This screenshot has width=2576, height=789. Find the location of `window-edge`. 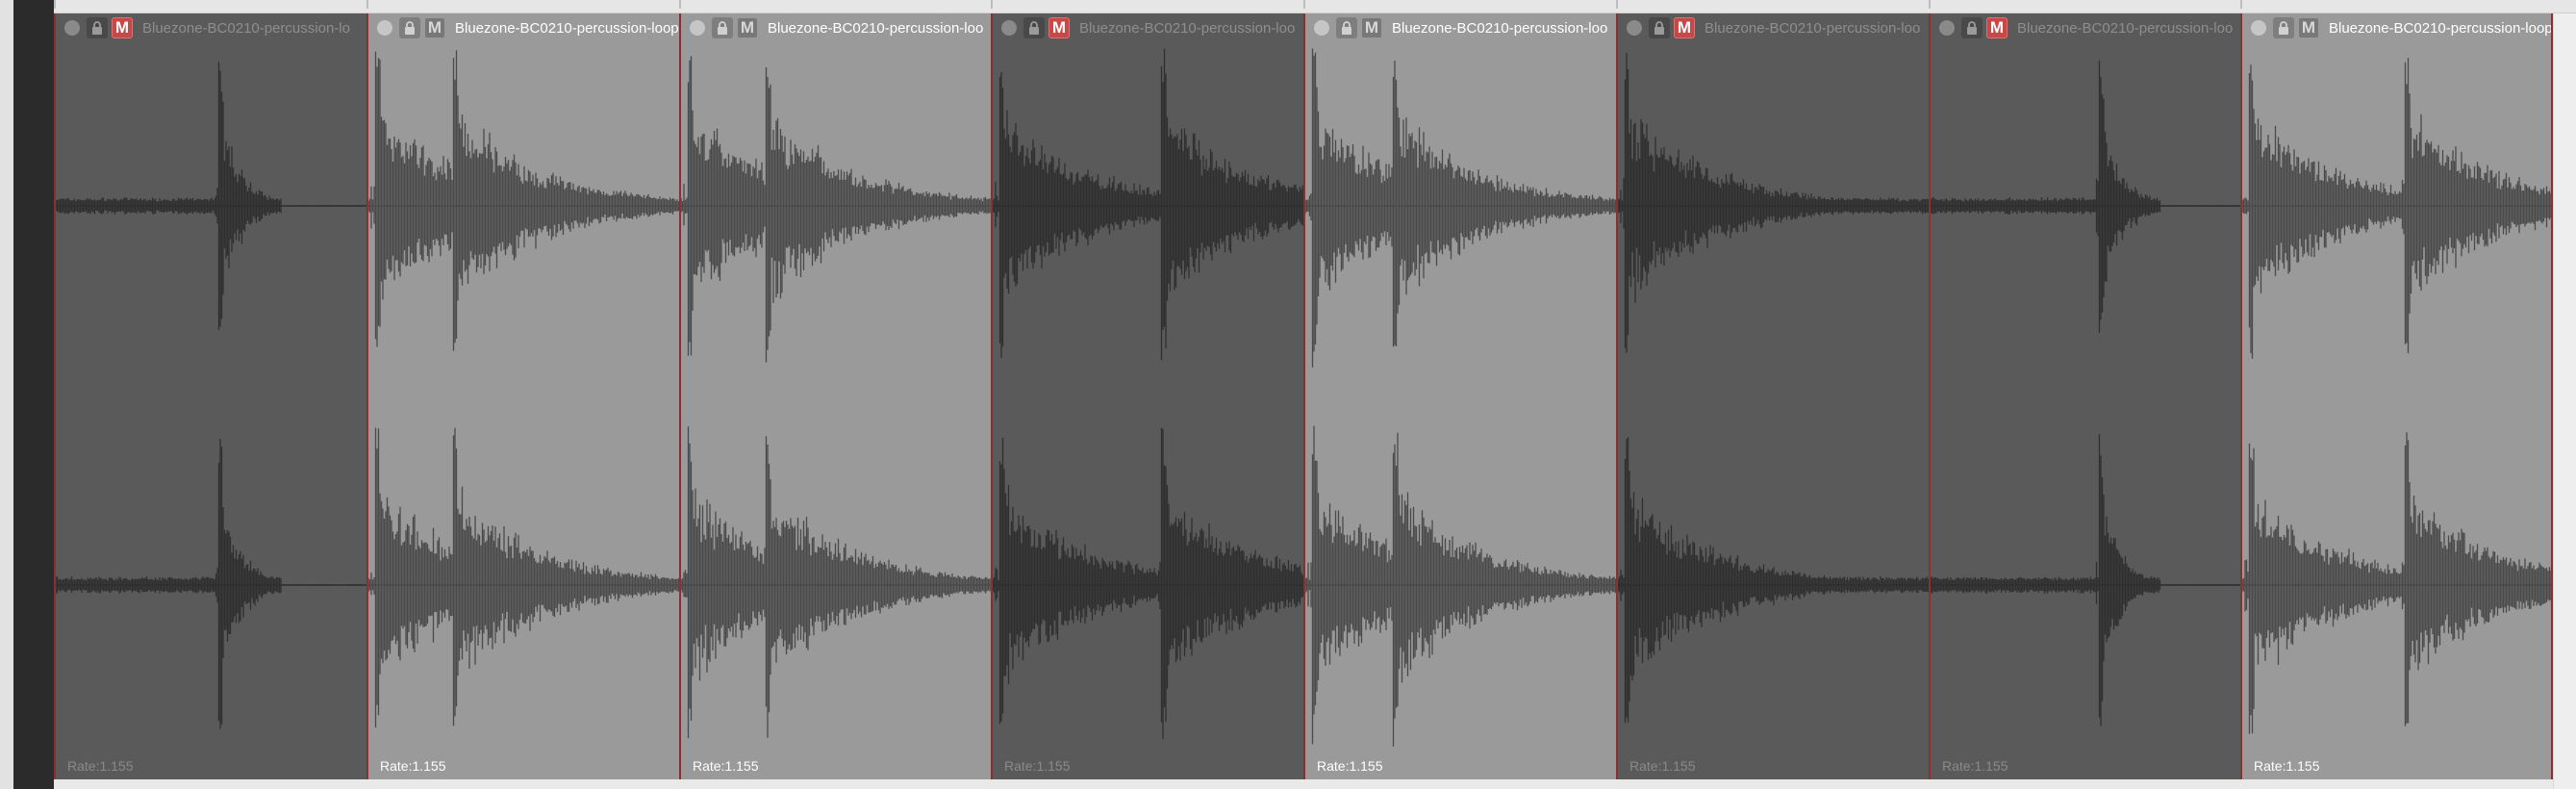

window-edge is located at coordinates (6, 394).